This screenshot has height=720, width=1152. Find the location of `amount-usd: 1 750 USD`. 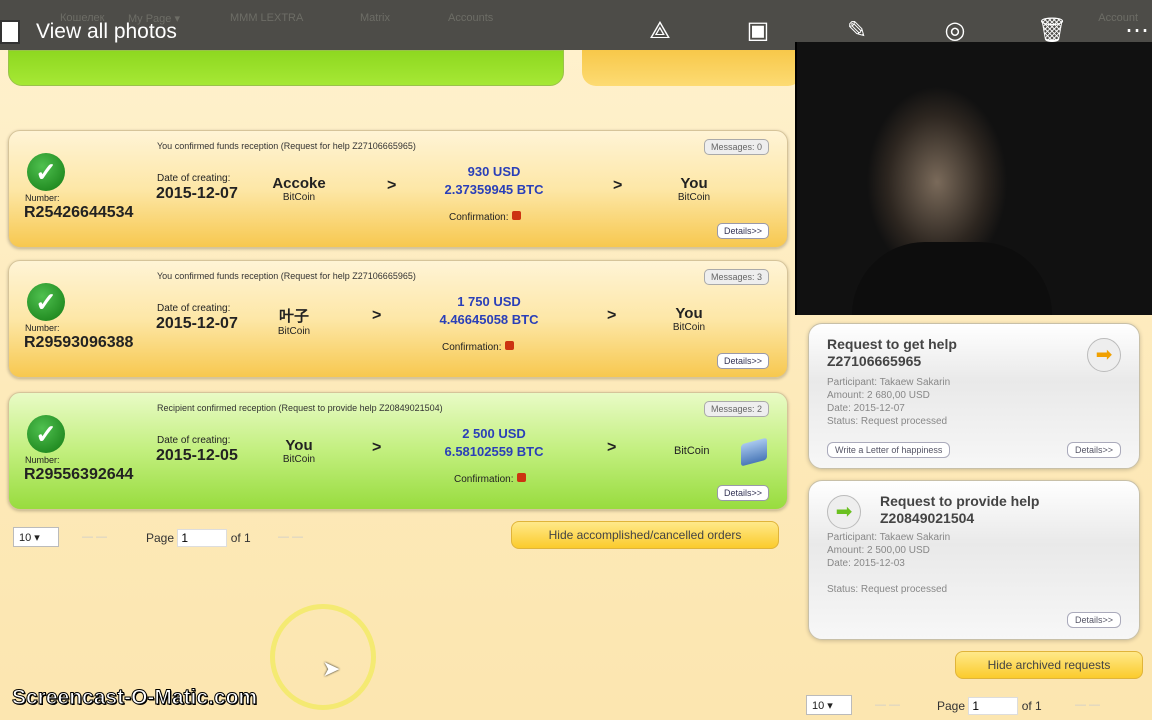

amount-usd: 1 750 USD is located at coordinates (489, 301).